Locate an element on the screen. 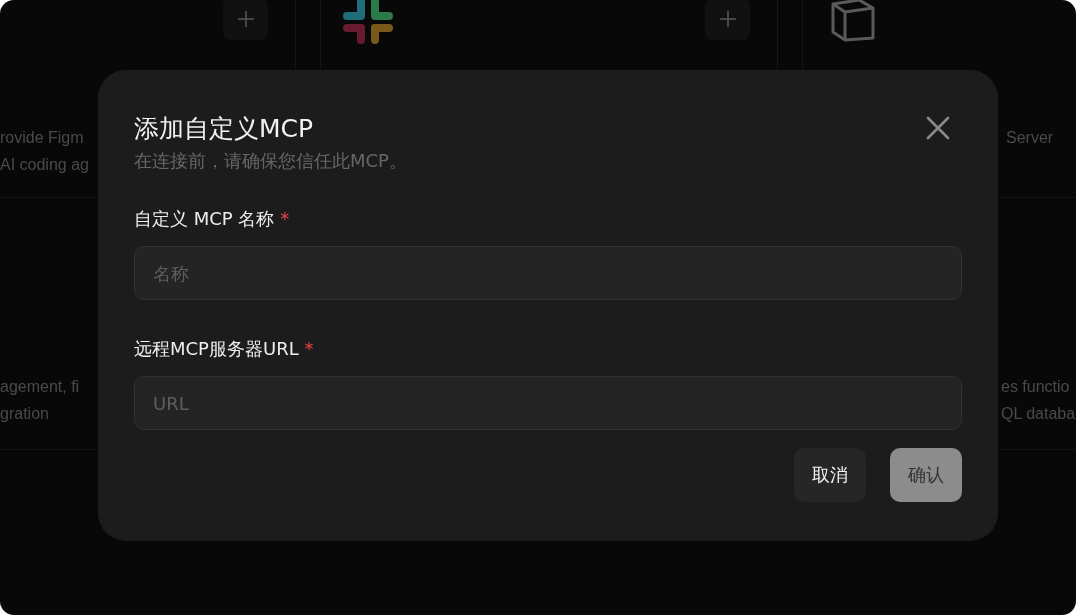  dialog-title: 添加自定义MCP is located at coordinates (224, 129).